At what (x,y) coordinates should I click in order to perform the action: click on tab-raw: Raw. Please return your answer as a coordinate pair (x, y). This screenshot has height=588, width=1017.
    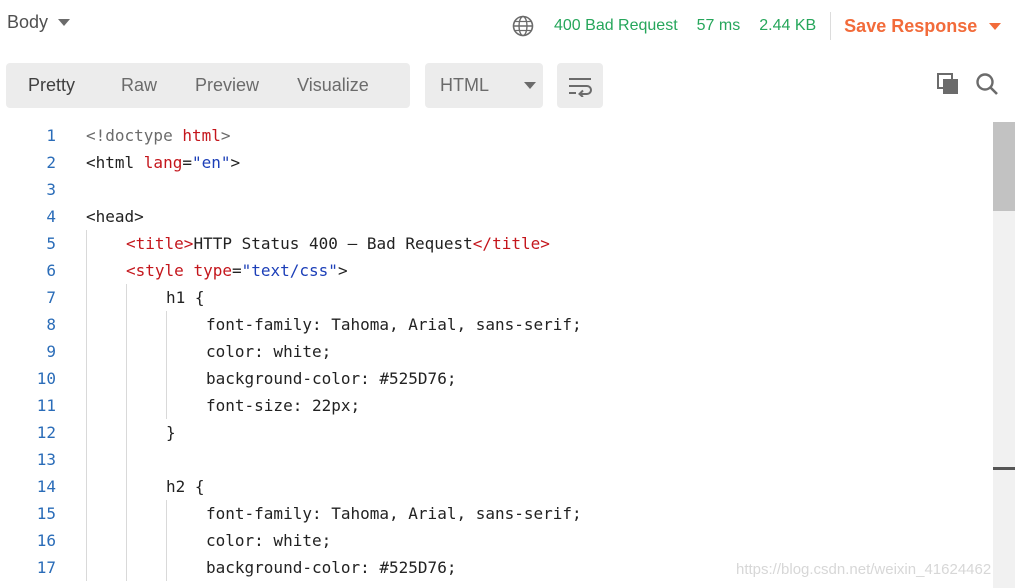
    Looking at the image, I should click on (116, 85).